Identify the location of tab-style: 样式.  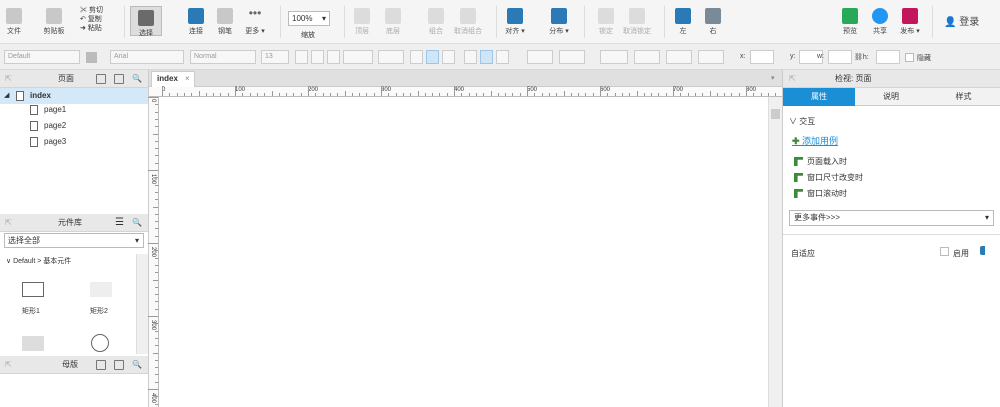
(963, 97).